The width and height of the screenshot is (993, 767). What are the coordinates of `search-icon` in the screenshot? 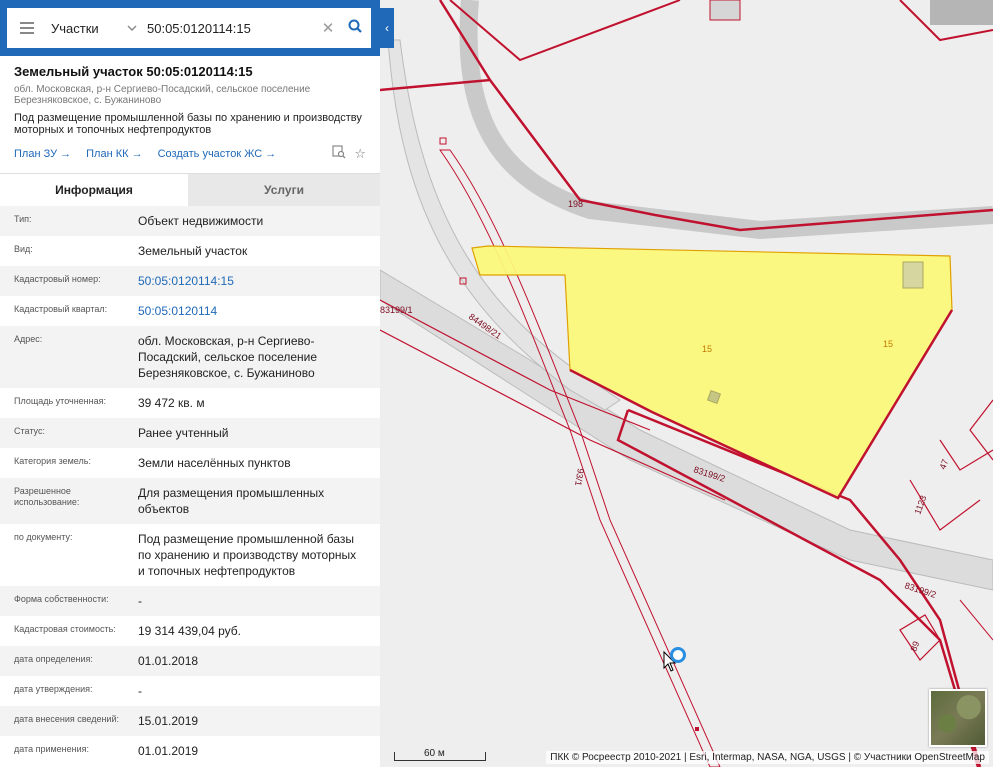 It's located at (355, 28).